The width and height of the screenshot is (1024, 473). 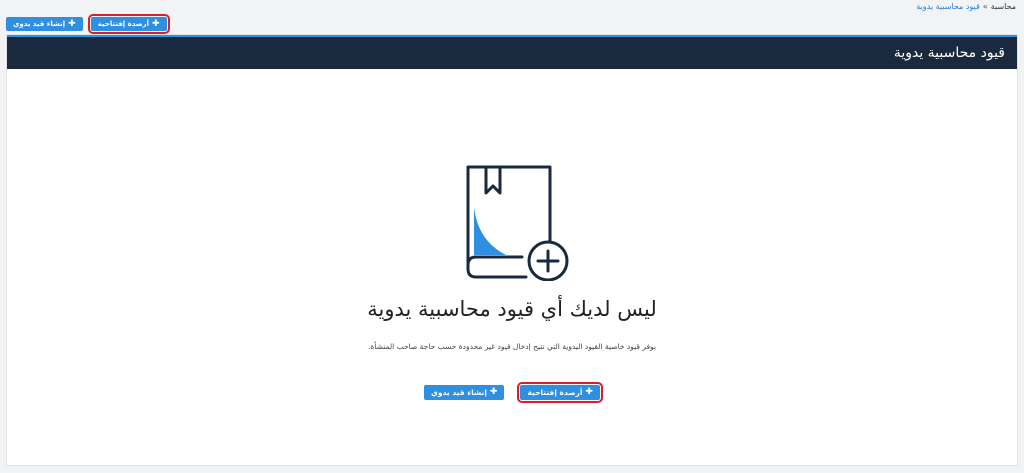 I want to click on page-title: قيود محاسبية يدوية, so click(x=949, y=53).